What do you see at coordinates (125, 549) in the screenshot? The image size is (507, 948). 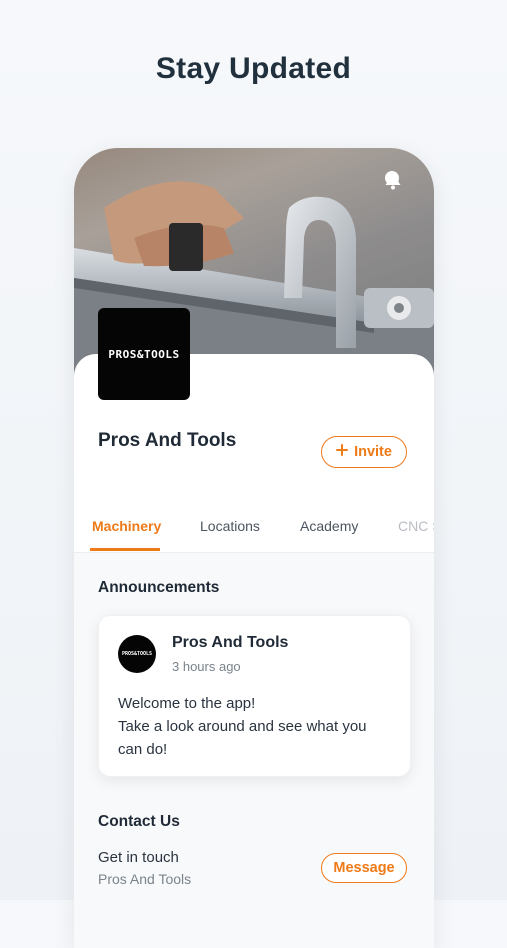 I see `active-tab-indicator` at bounding box center [125, 549].